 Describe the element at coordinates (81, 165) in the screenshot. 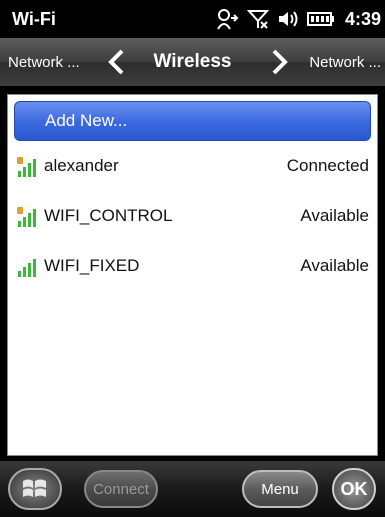

I see `network-ssid: alexander` at that location.